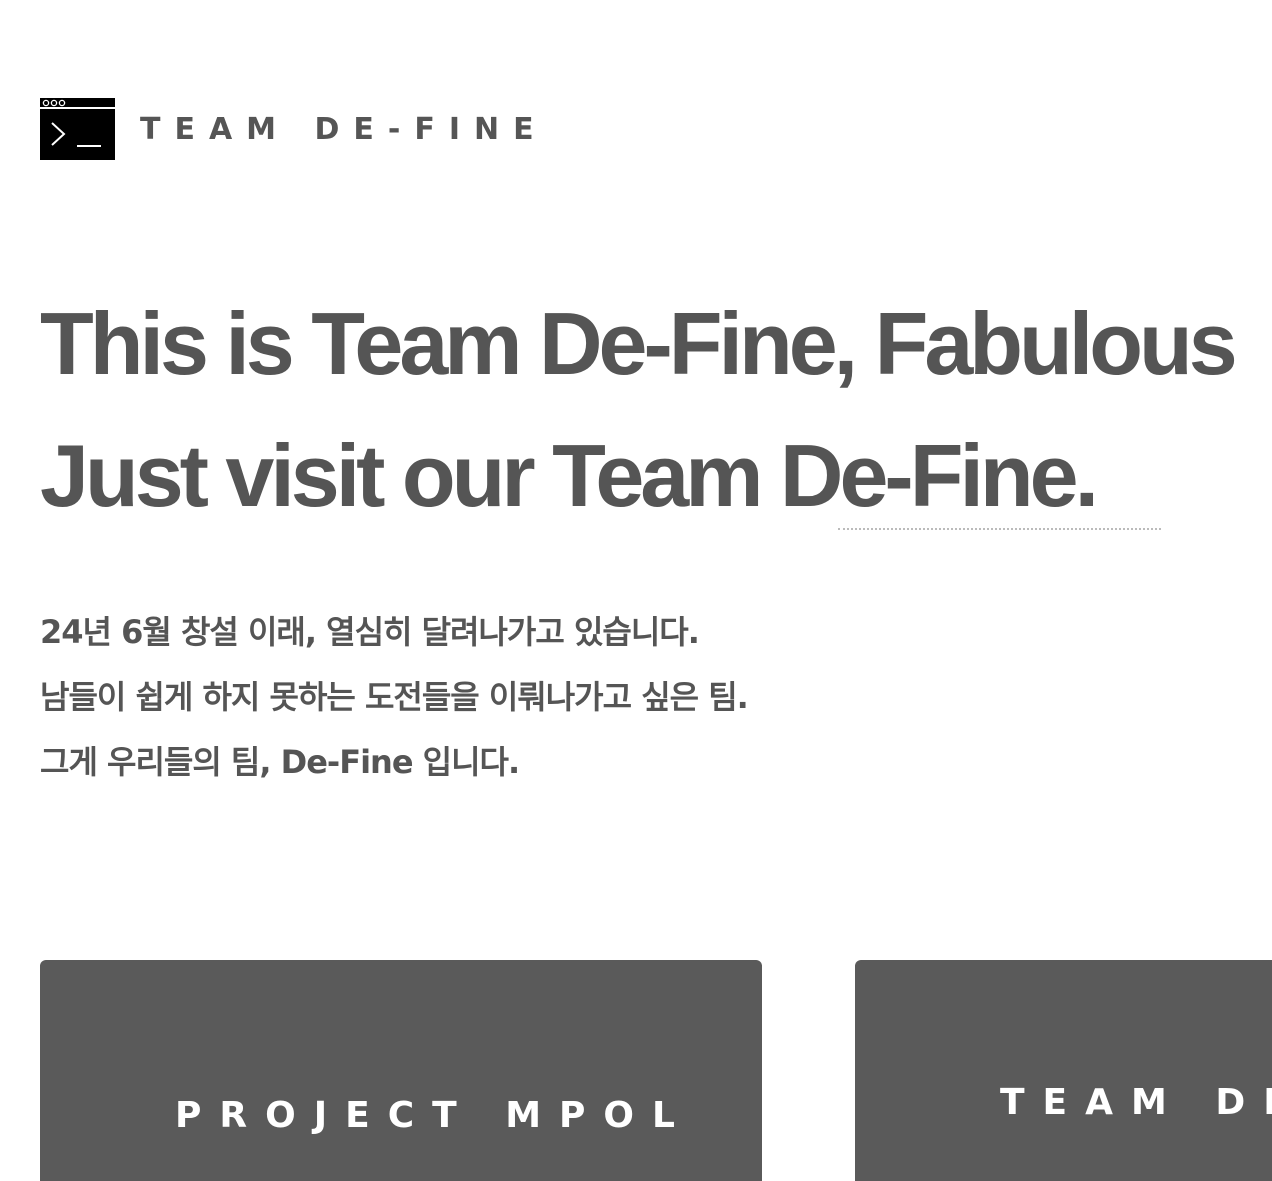  I want to click on team-define-card: TEAM DE-FINE, so click(1063, 1070).